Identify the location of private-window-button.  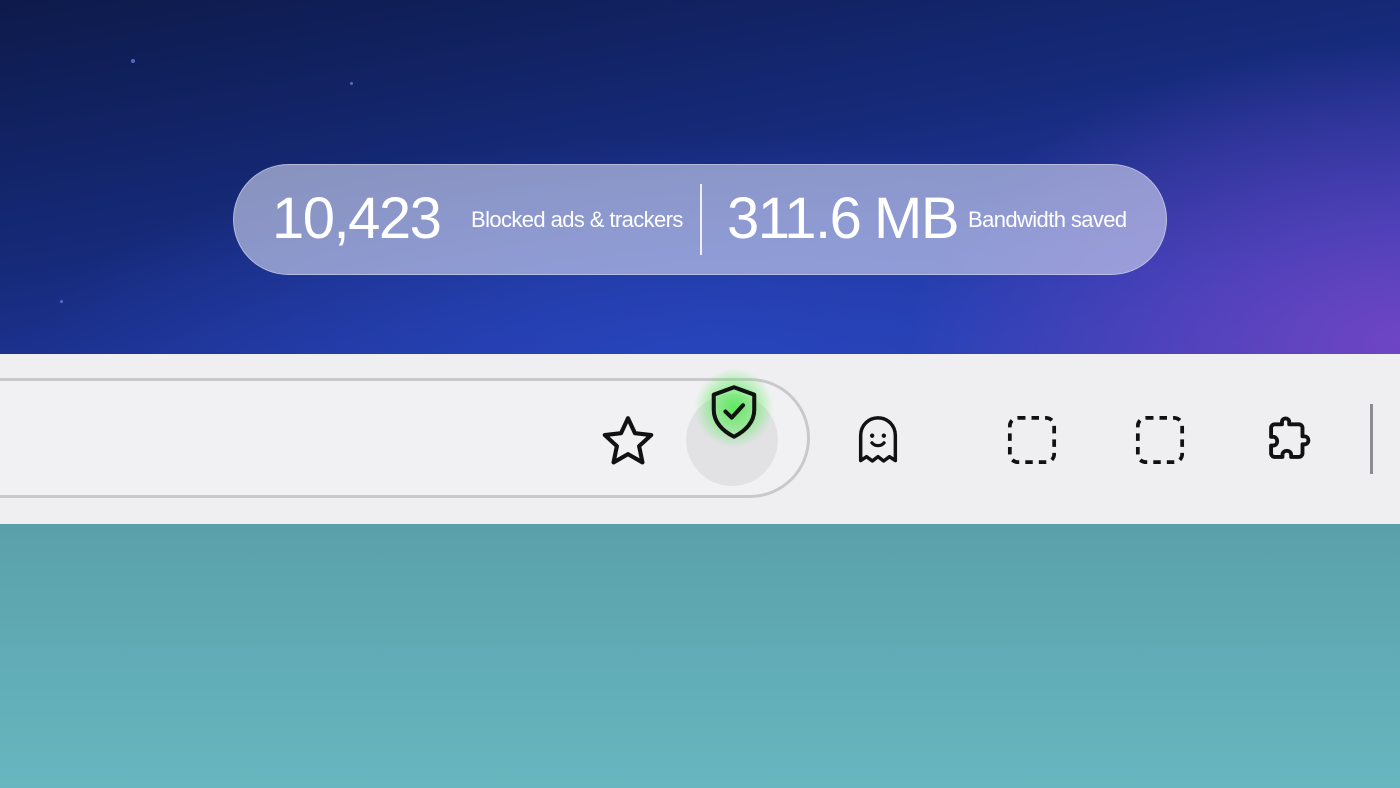
(878, 440).